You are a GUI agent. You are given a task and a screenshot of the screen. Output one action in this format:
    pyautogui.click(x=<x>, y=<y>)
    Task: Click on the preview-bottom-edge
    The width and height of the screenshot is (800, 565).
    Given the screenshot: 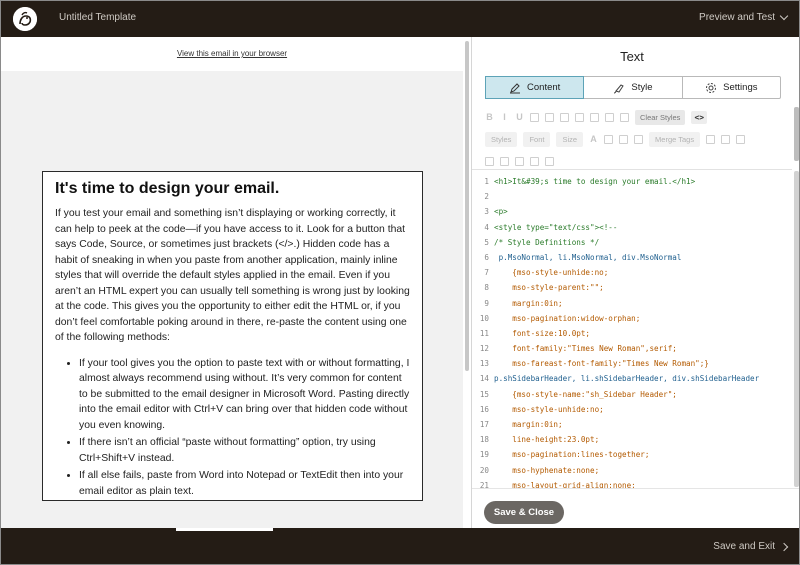 What is the action you would take?
    pyautogui.click(x=224, y=529)
    